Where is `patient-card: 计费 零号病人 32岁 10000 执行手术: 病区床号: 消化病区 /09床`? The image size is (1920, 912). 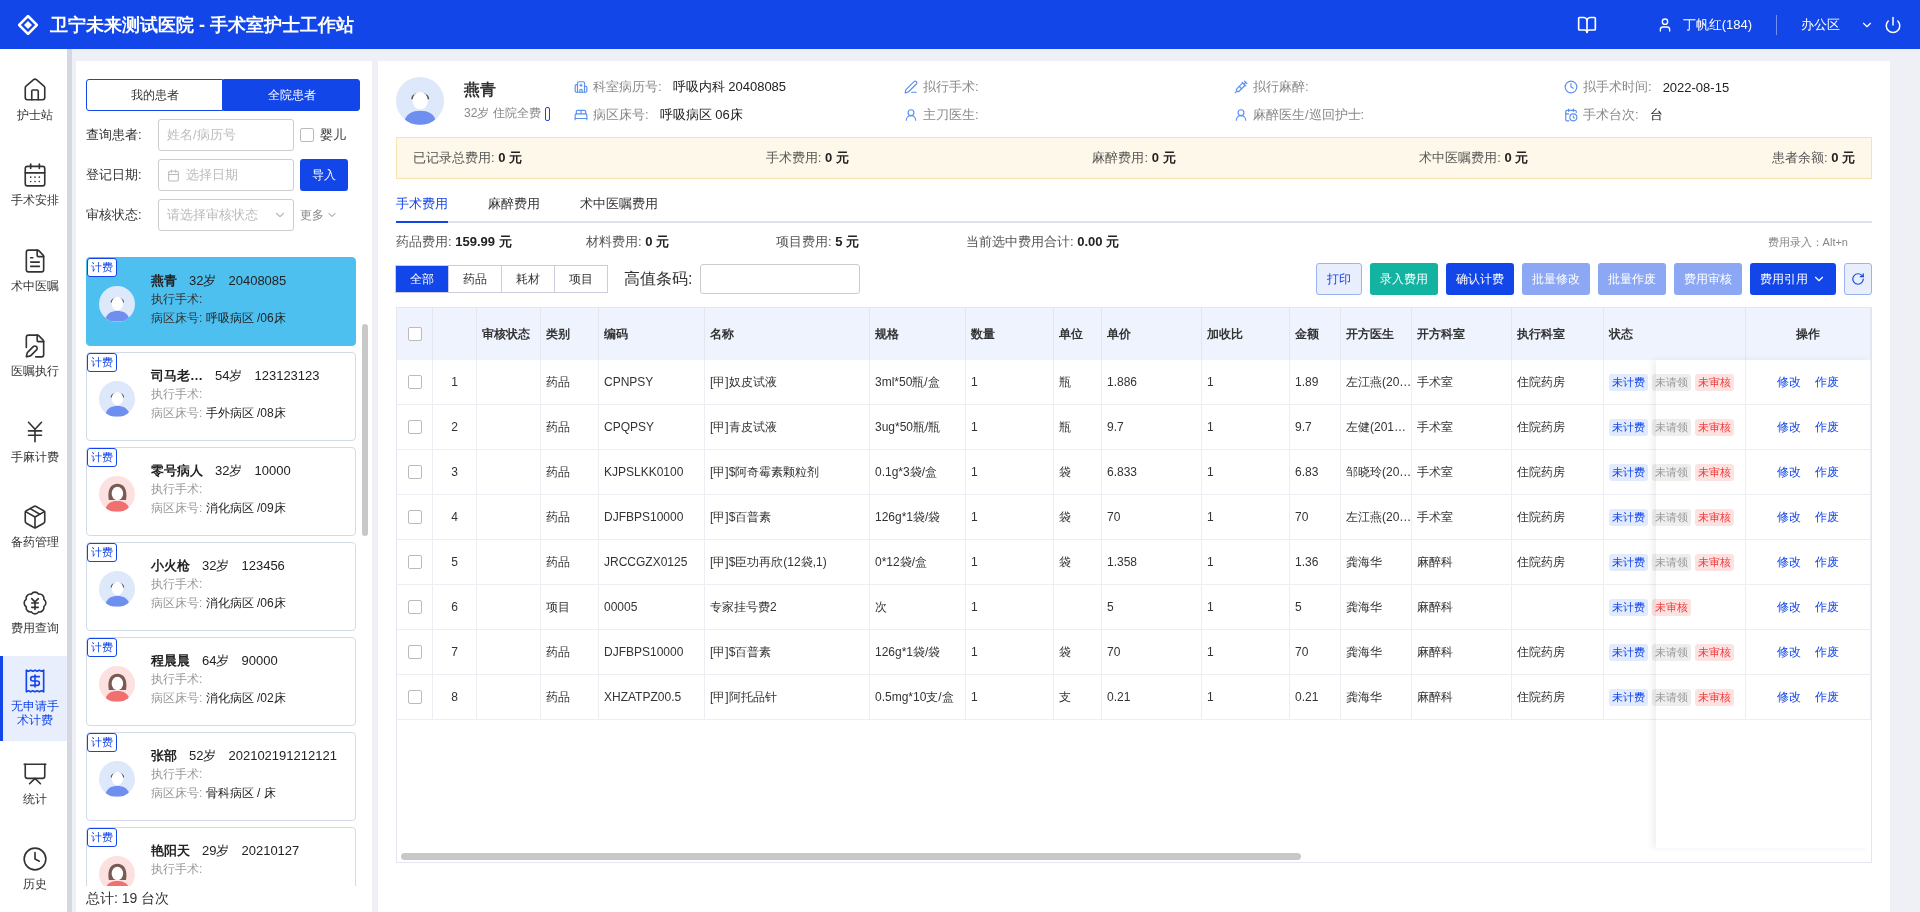
patient-card: 计费 零号病人 32岁 10000 执行手术: 病区床号: 消化病区 /09床 is located at coordinates (221, 491).